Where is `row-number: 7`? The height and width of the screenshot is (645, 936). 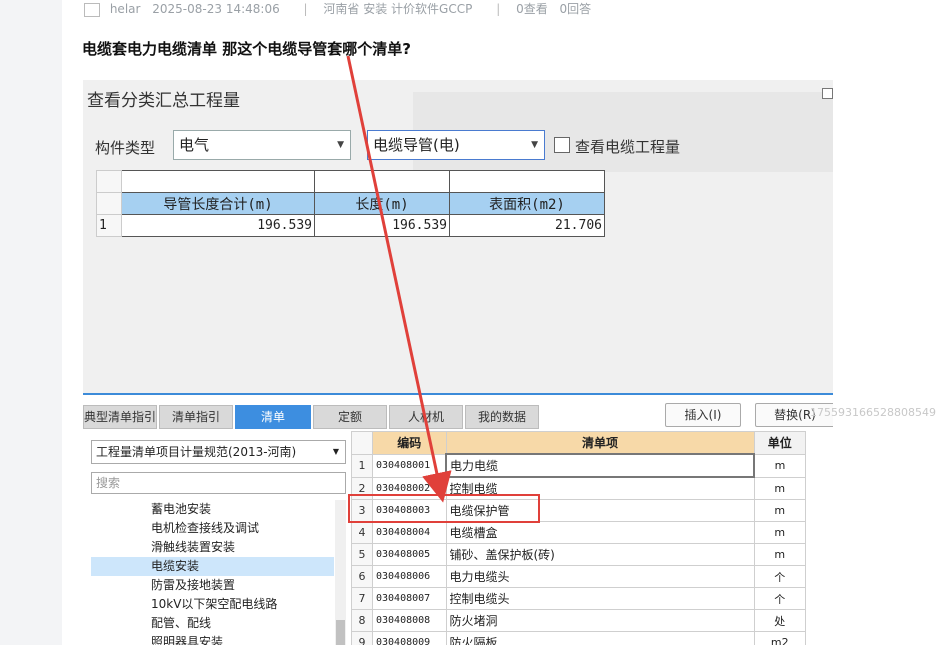
row-number: 7 is located at coordinates (362, 598).